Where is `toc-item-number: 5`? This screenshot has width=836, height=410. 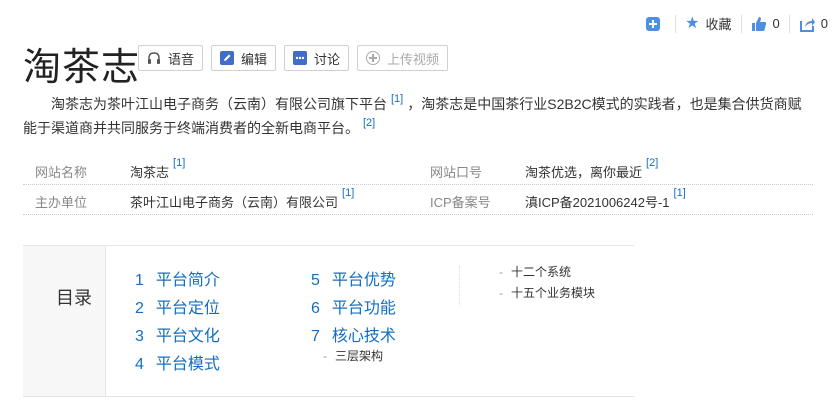 toc-item-number: 5 is located at coordinates (315, 280).